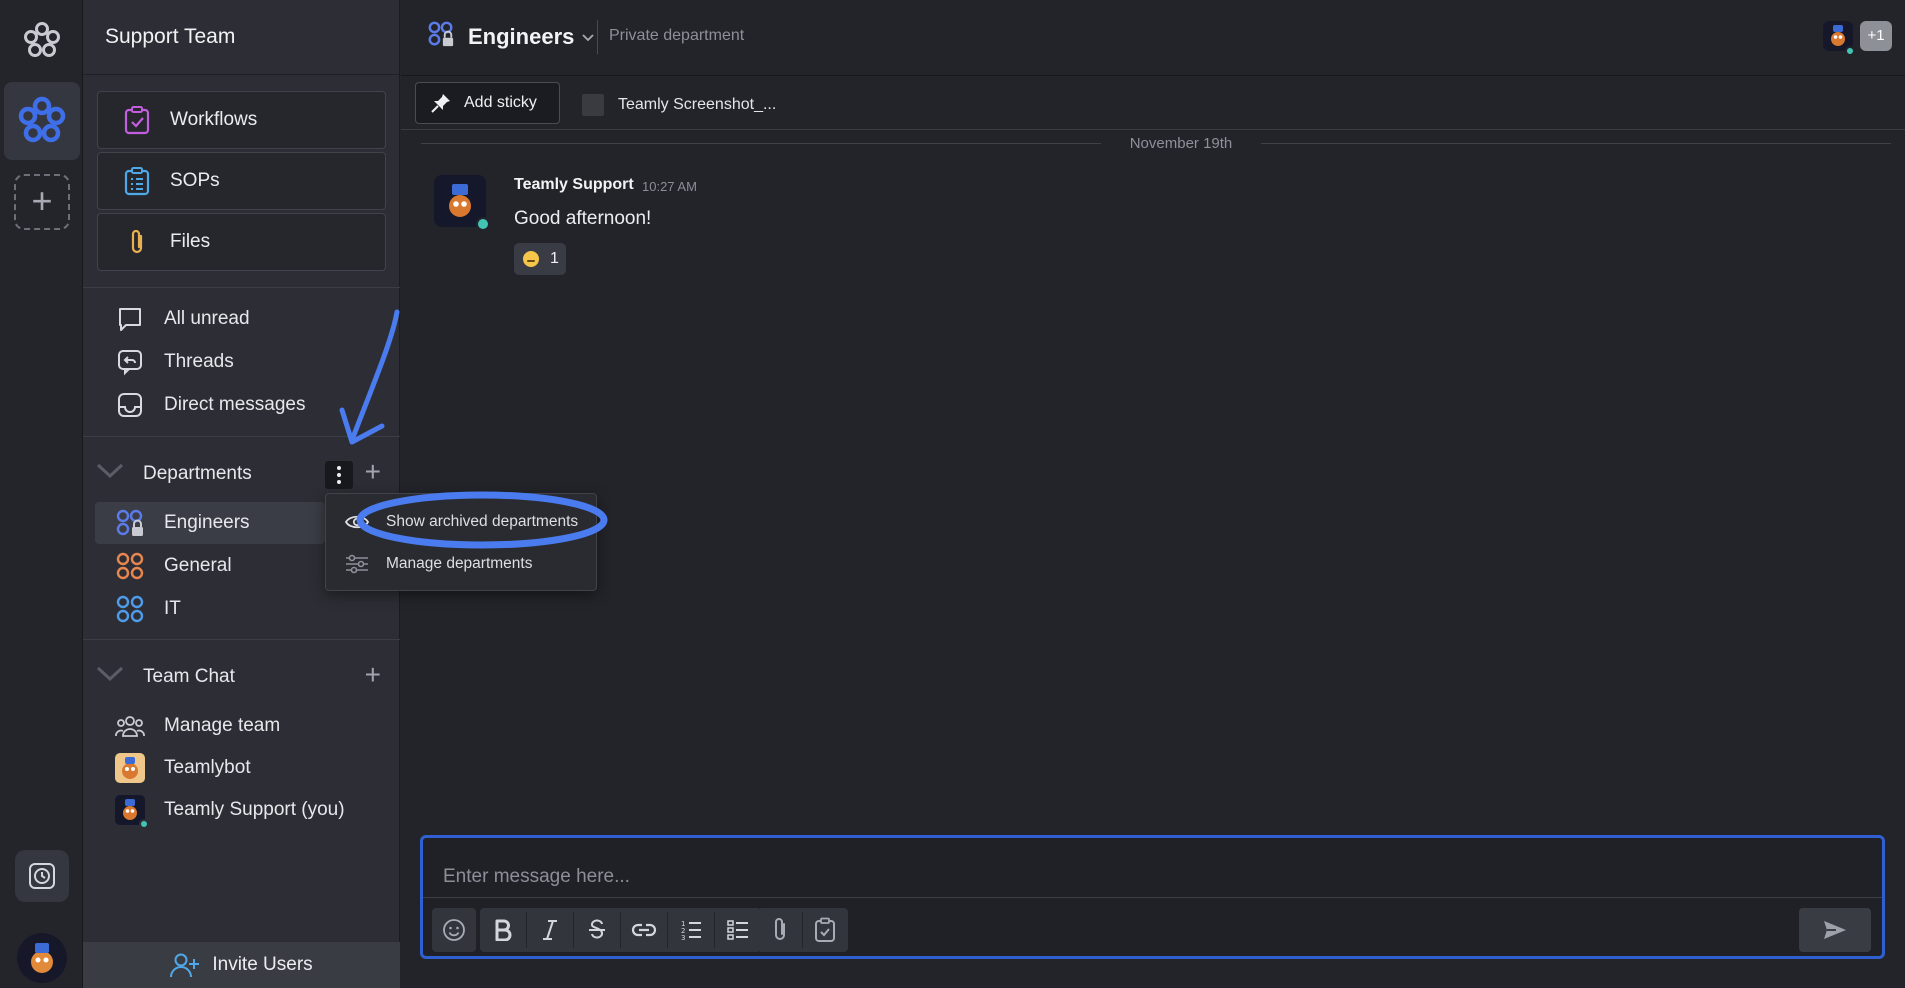 Image resolution: width=1905 pixels, height=988 pixels. I want to click on bold-button, so click(503, 930).